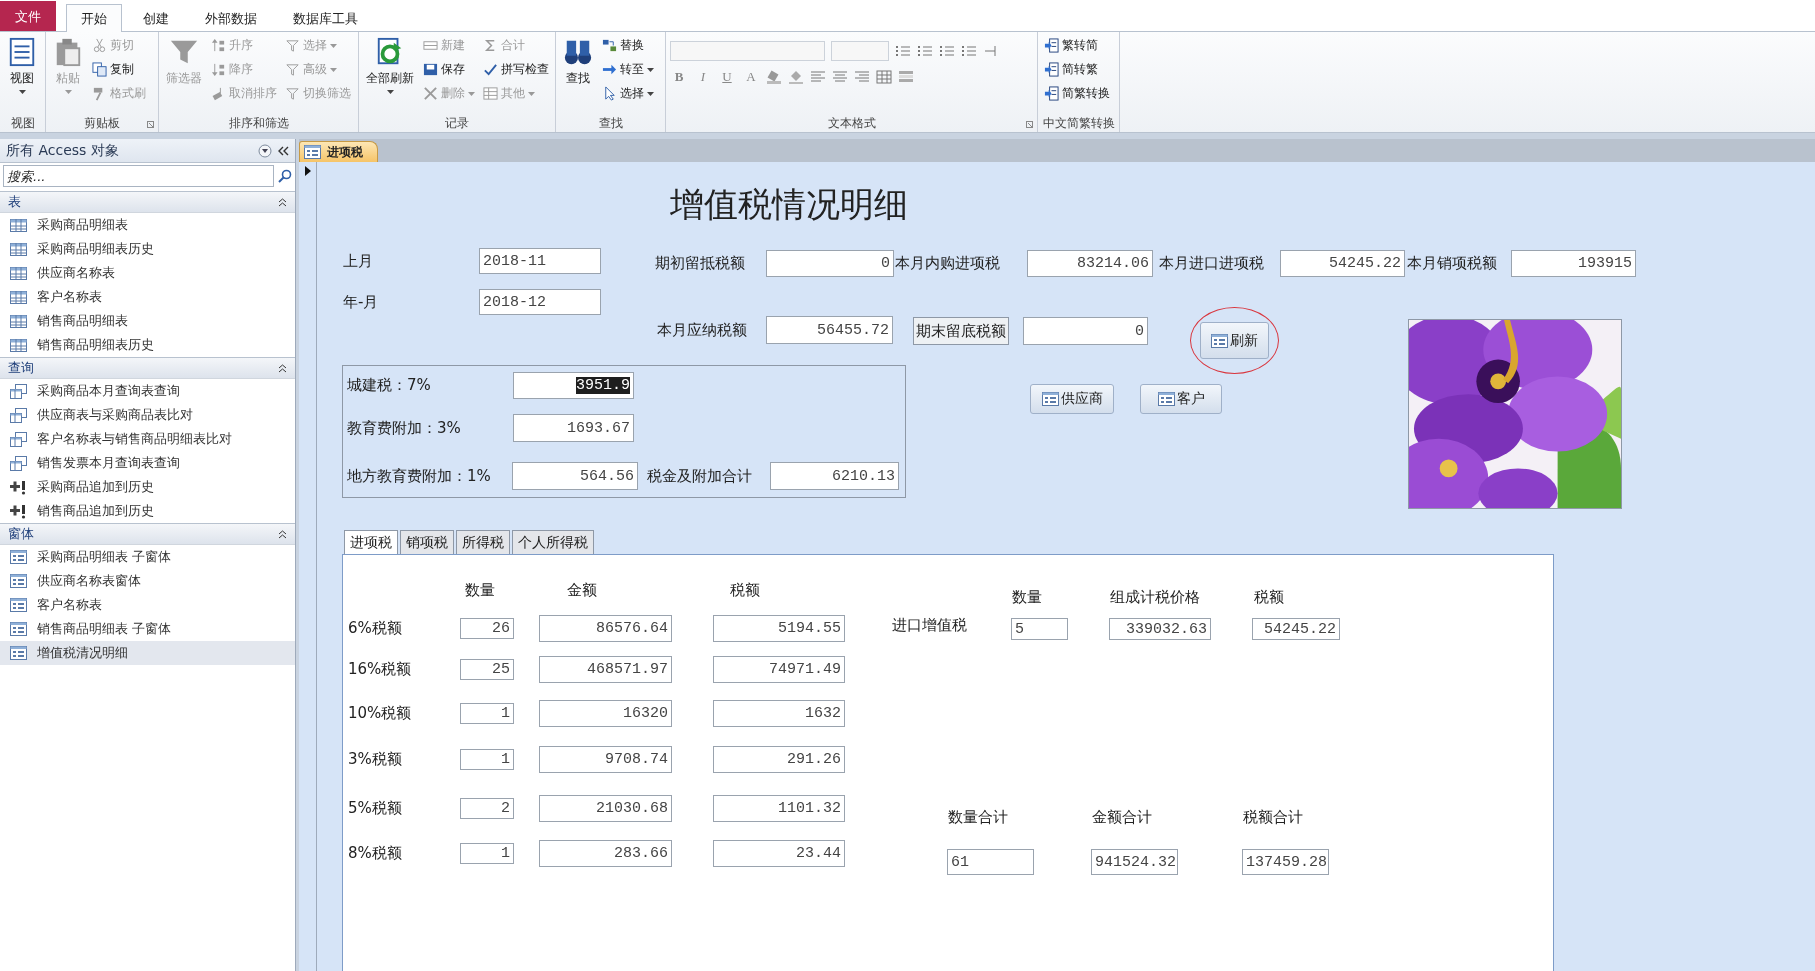  I want to click on ribbon-button: 替换, so click(628, 45).